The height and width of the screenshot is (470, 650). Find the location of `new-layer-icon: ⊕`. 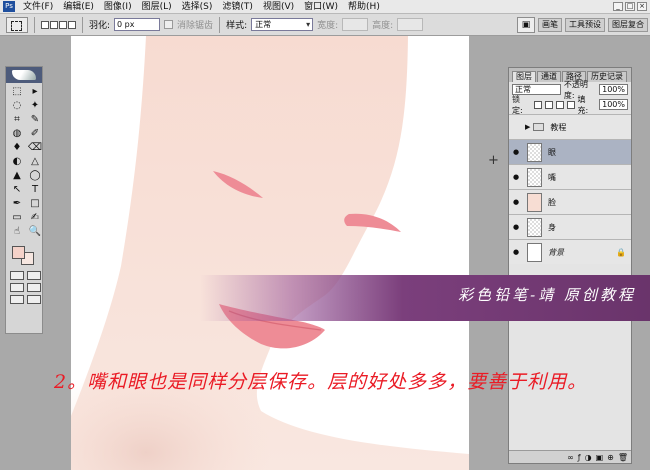

new-layer-icon: ⊕ is located at coordinates (610, 457).